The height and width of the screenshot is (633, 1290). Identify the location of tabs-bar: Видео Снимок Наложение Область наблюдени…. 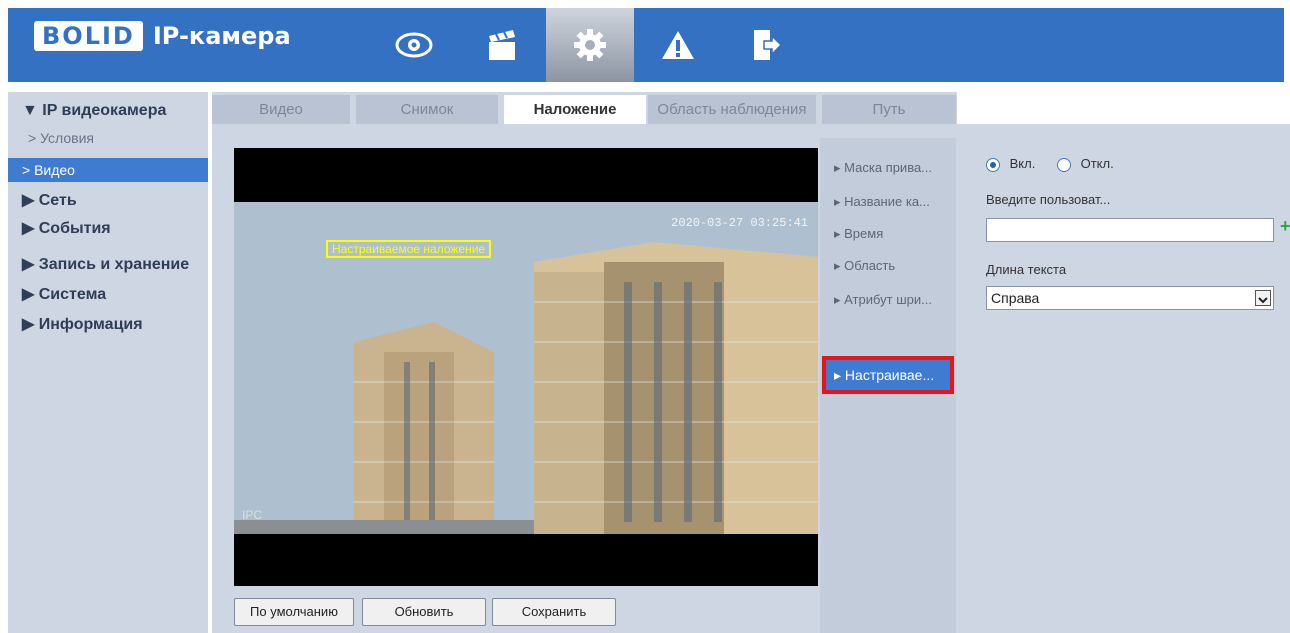
(584, 108).